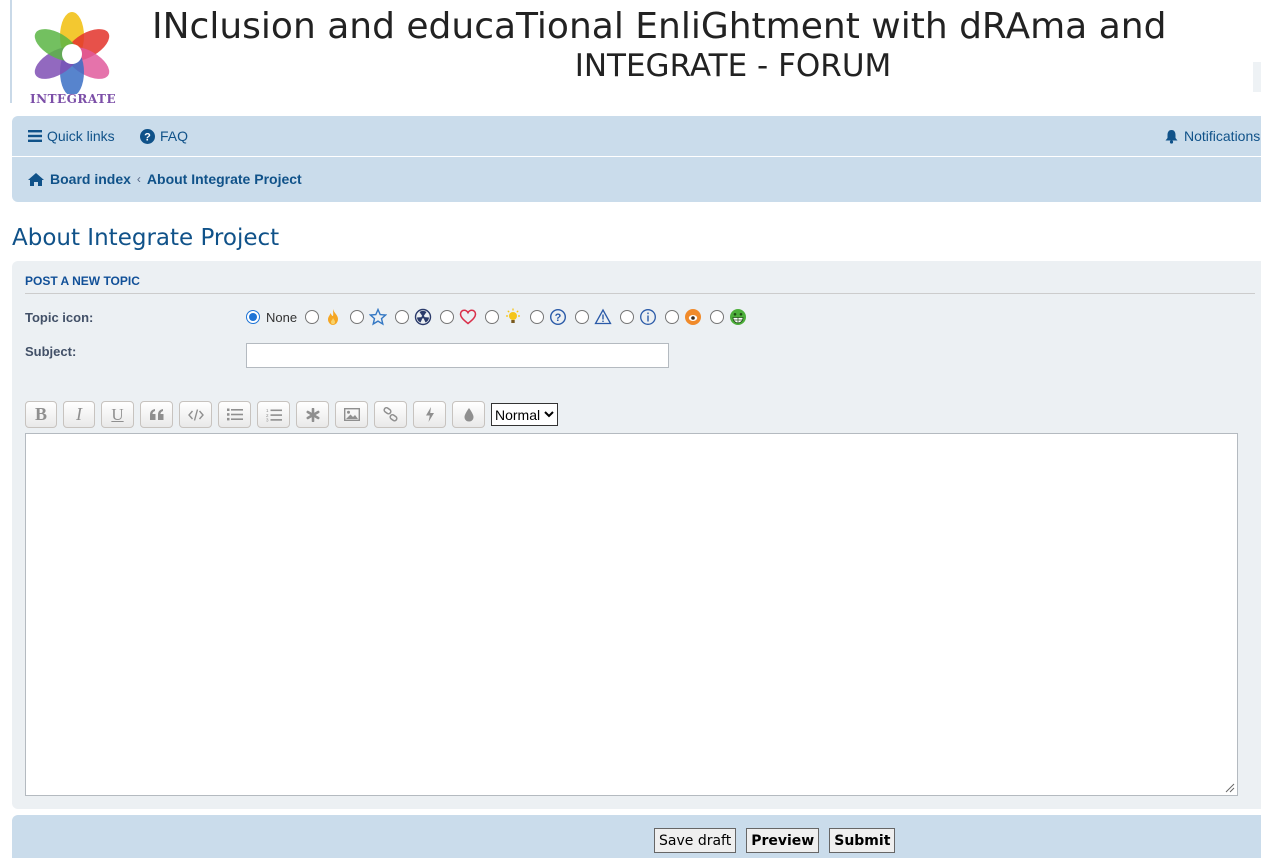 The height and width of the screenshot is (858, 1261). What do you see at coordinates (638, 317) in the screenshot?
I see `topic-icon-info-option` at bounding box center [638, 317].